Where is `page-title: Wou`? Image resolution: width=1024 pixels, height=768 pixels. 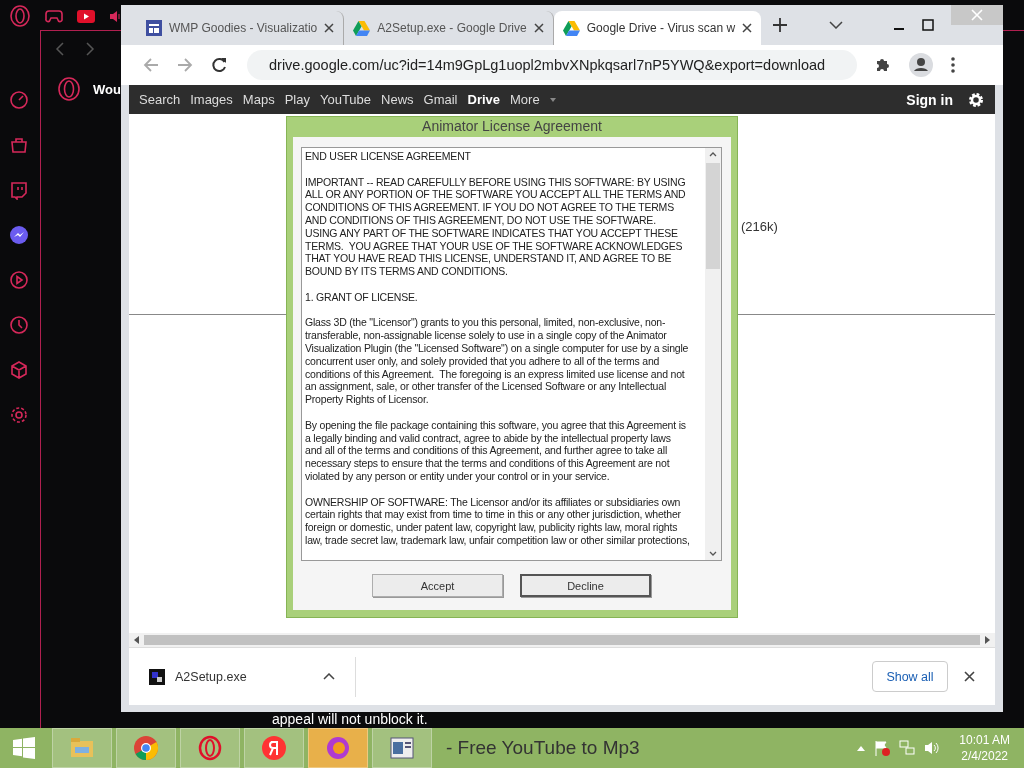 page-title: Wou is located at coordinates (107, 89).